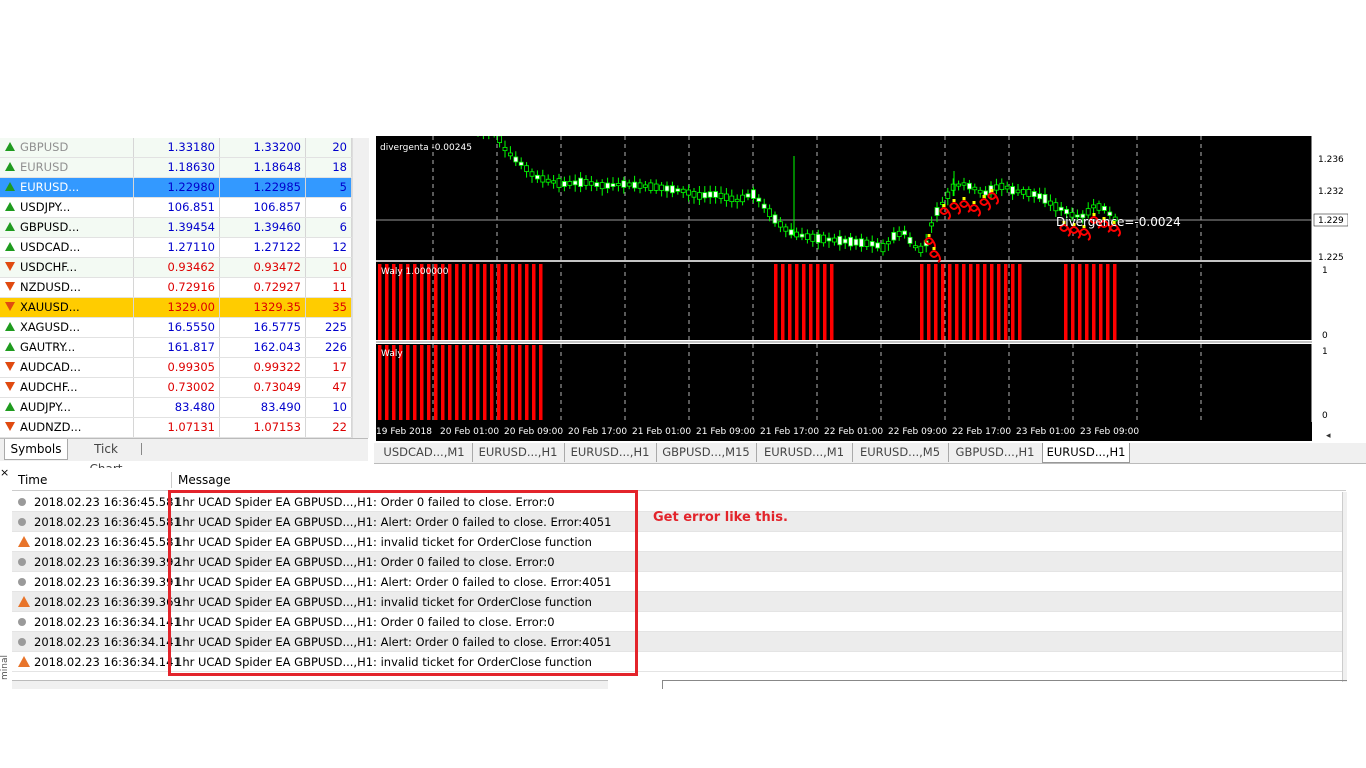  I want to click on bid-price: 161.817, so click(177, 347).